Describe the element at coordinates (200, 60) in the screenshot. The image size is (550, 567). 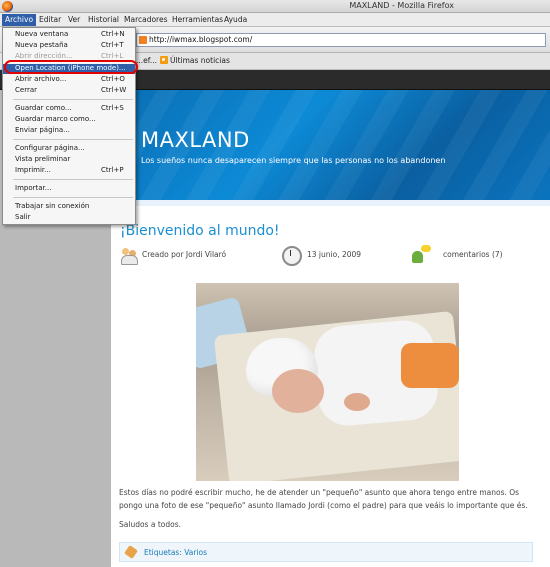
I see `bookmark-label: Últimas noticias` at that location.